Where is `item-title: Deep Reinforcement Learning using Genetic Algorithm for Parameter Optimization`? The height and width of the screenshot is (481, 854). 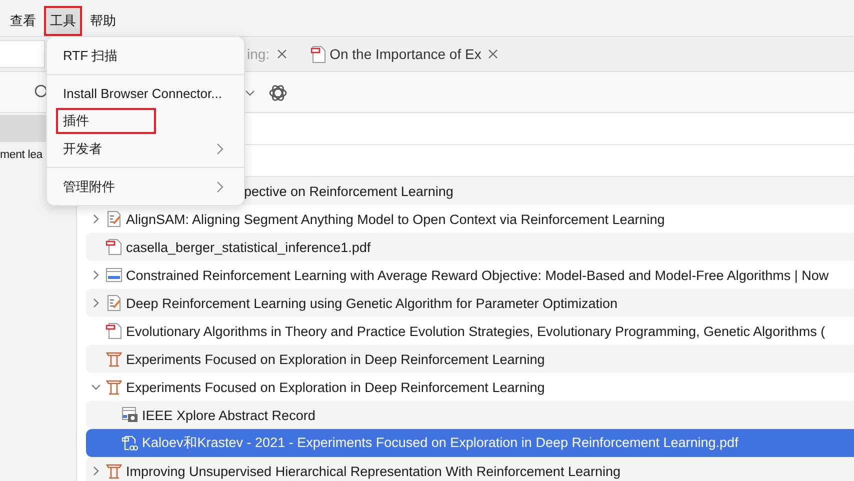
item-title: Deep Reinforcement Learning using Genetic Algorithm for Parameter Optimization is located at coordinates (372, 303).